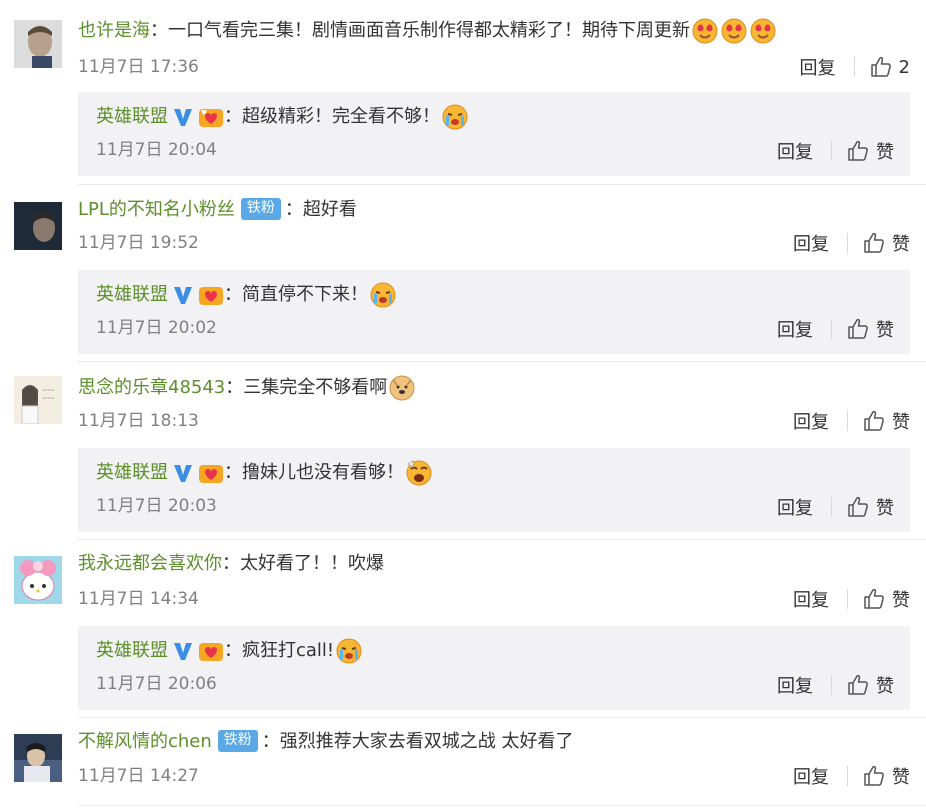 The height and width of the screenshot is (810, 926). Describe the element at coordinates (320, 209) in the screenshot. I see `comment-text: ：超好看` at that location.